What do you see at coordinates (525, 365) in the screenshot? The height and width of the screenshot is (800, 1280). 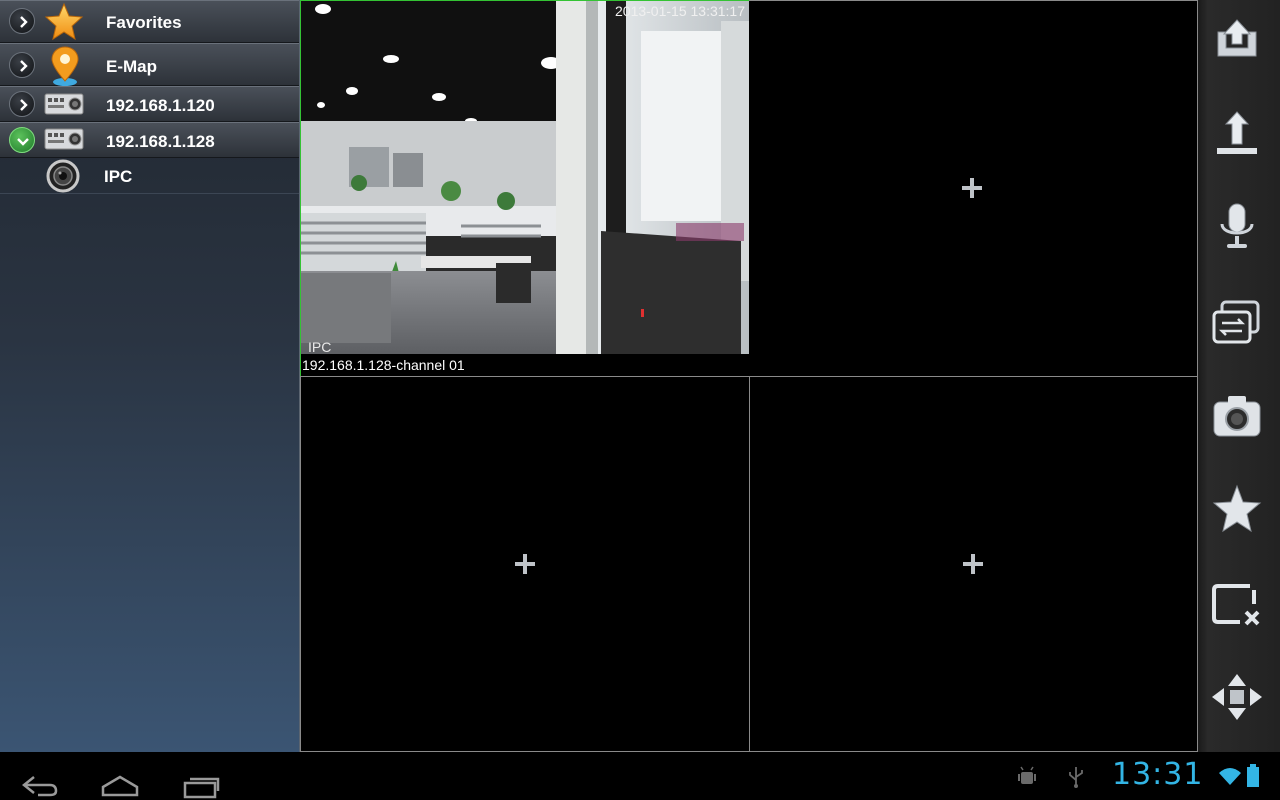 I see `channel-caption-bar: 192.168.1.128-channel 01` at bounding box center [525, 365].